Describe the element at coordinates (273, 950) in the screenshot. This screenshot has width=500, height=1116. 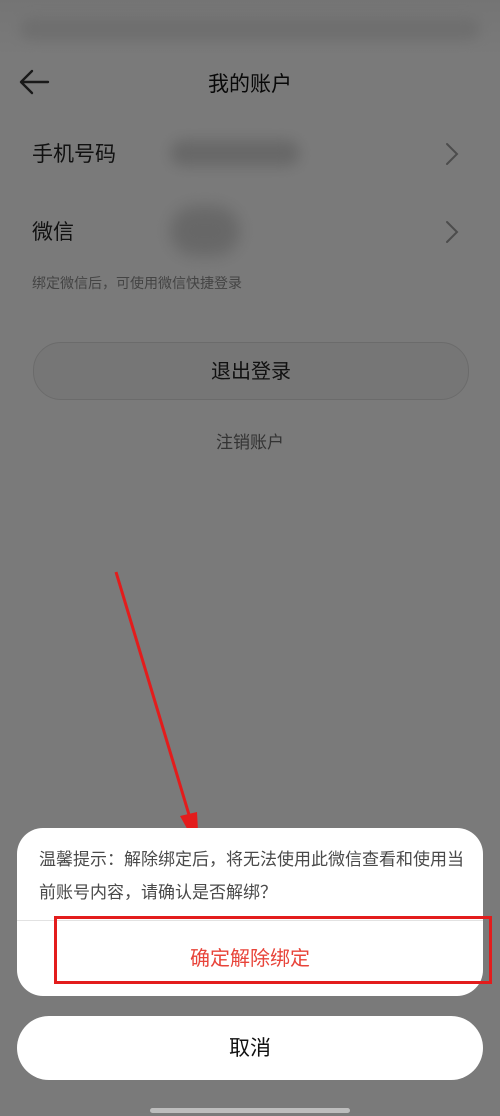
I see `annotation-highlight-box` at that location.